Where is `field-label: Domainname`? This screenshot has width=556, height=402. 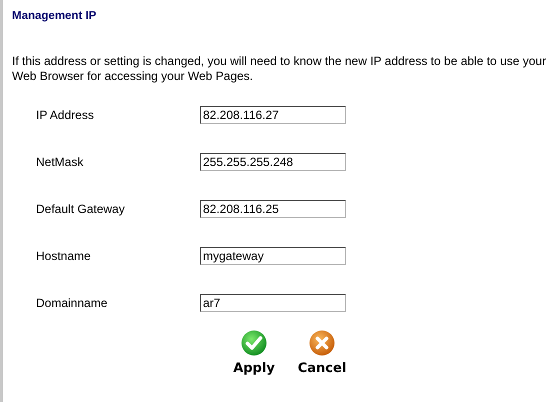 field-label: Domainname is located at coordinates (71, 303).